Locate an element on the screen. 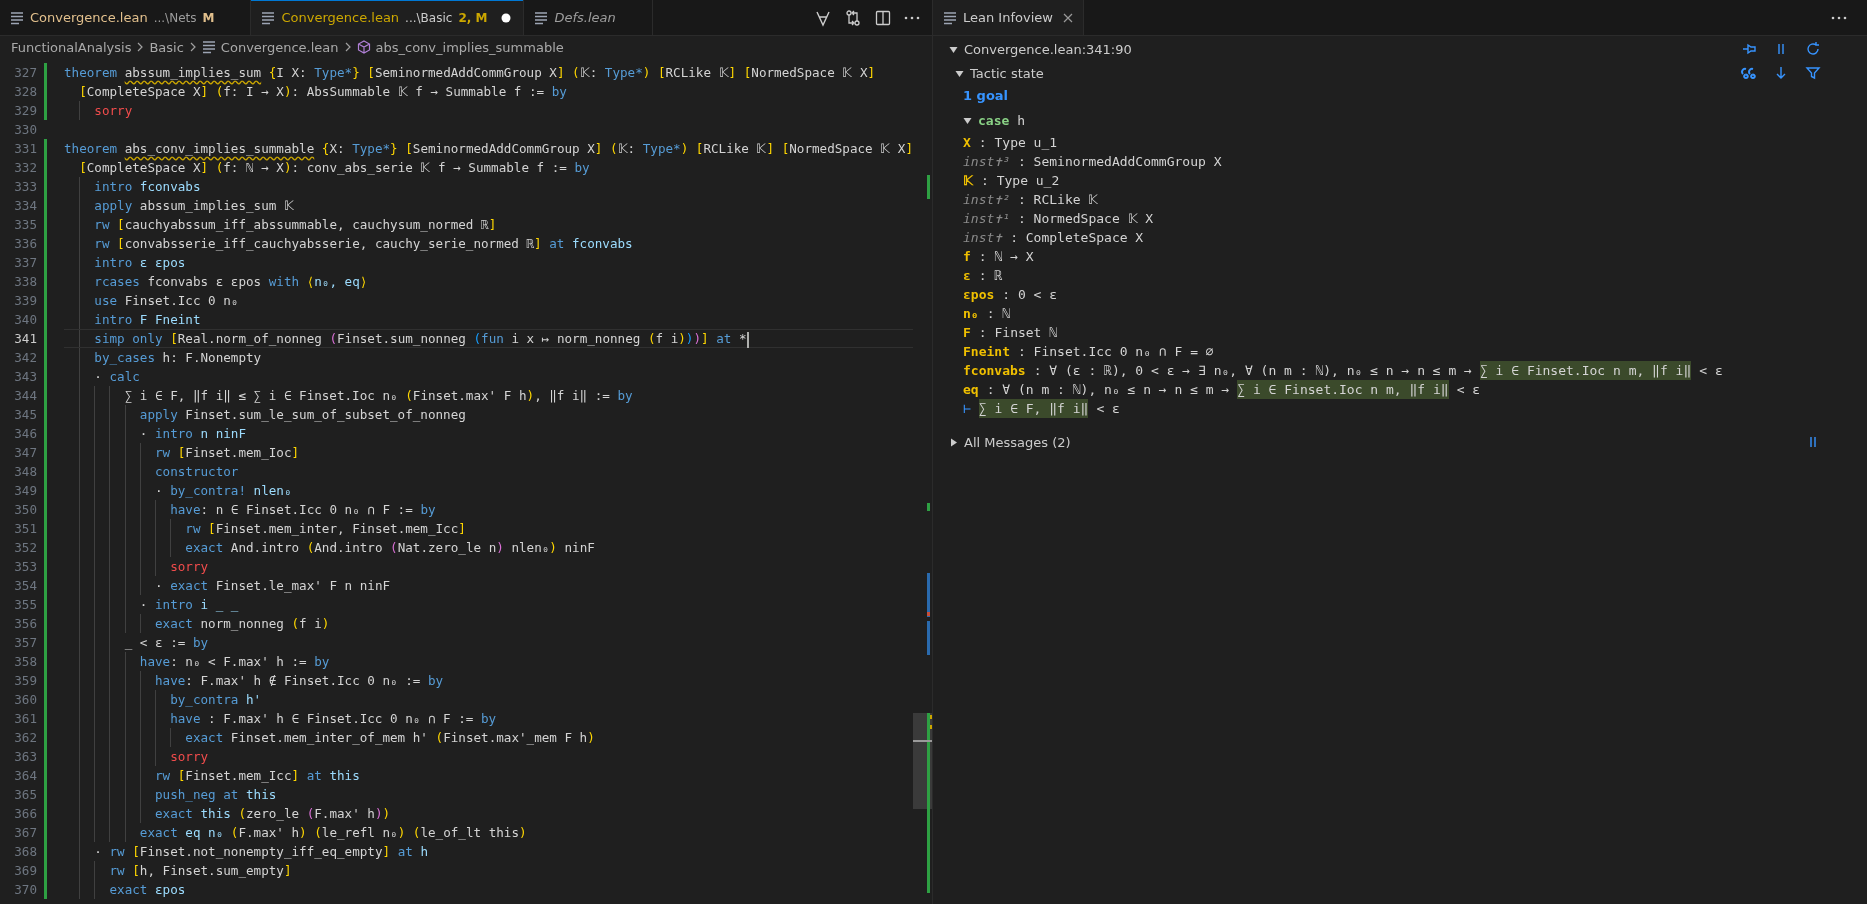  hypothesis-type: : SeminormedAddCommGroup X is located at coordinates (1119, 162).